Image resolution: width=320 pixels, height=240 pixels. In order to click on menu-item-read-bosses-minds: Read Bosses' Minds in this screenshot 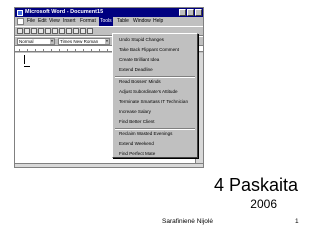, I will do `click(157, 82)`.